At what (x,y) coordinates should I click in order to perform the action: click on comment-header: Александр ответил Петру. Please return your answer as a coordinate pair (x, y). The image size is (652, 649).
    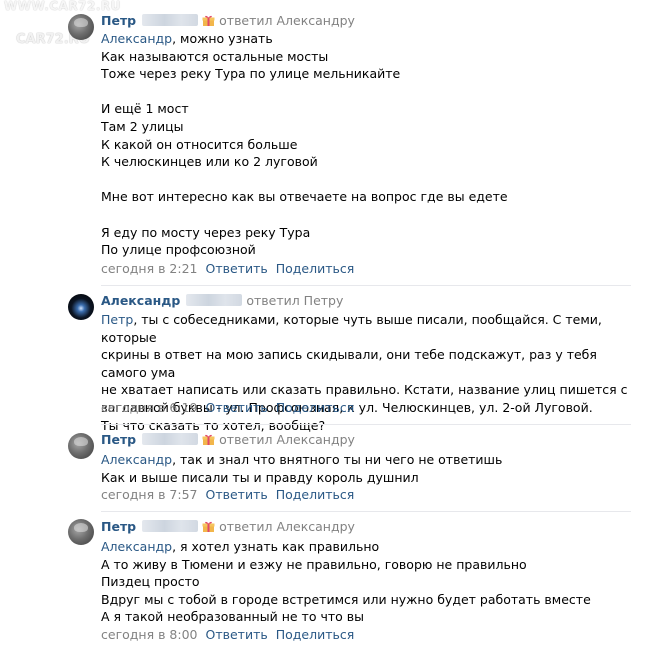
    Looking at the image, I should click on (222, 301).